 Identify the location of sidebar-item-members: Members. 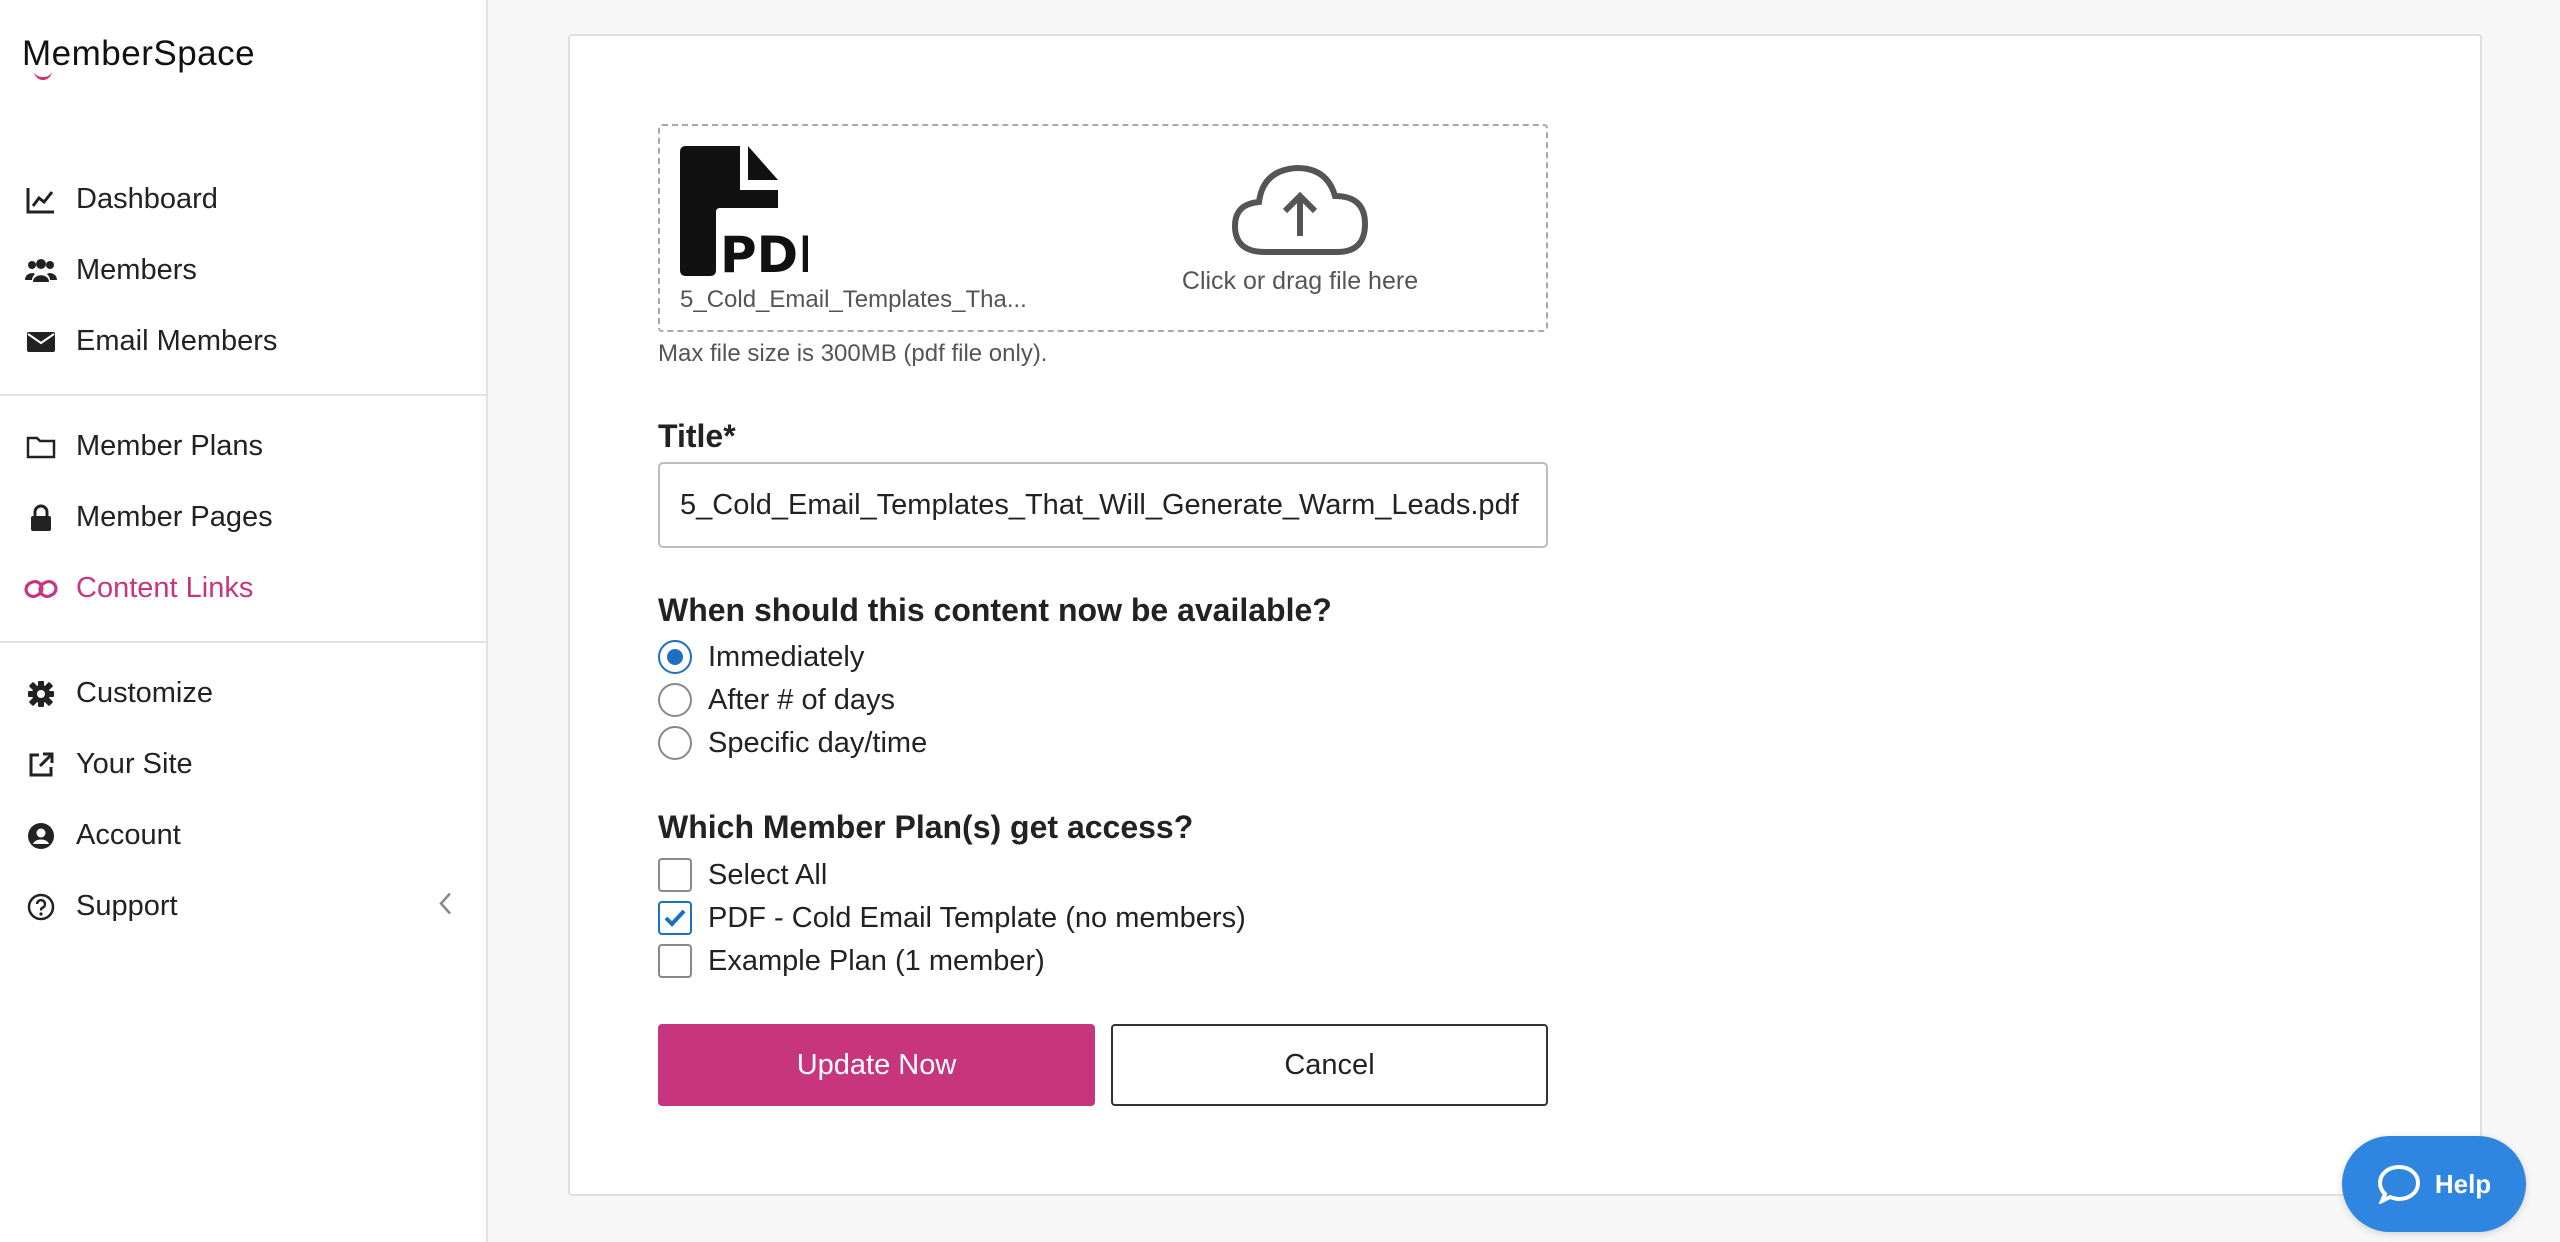
(244, 270).